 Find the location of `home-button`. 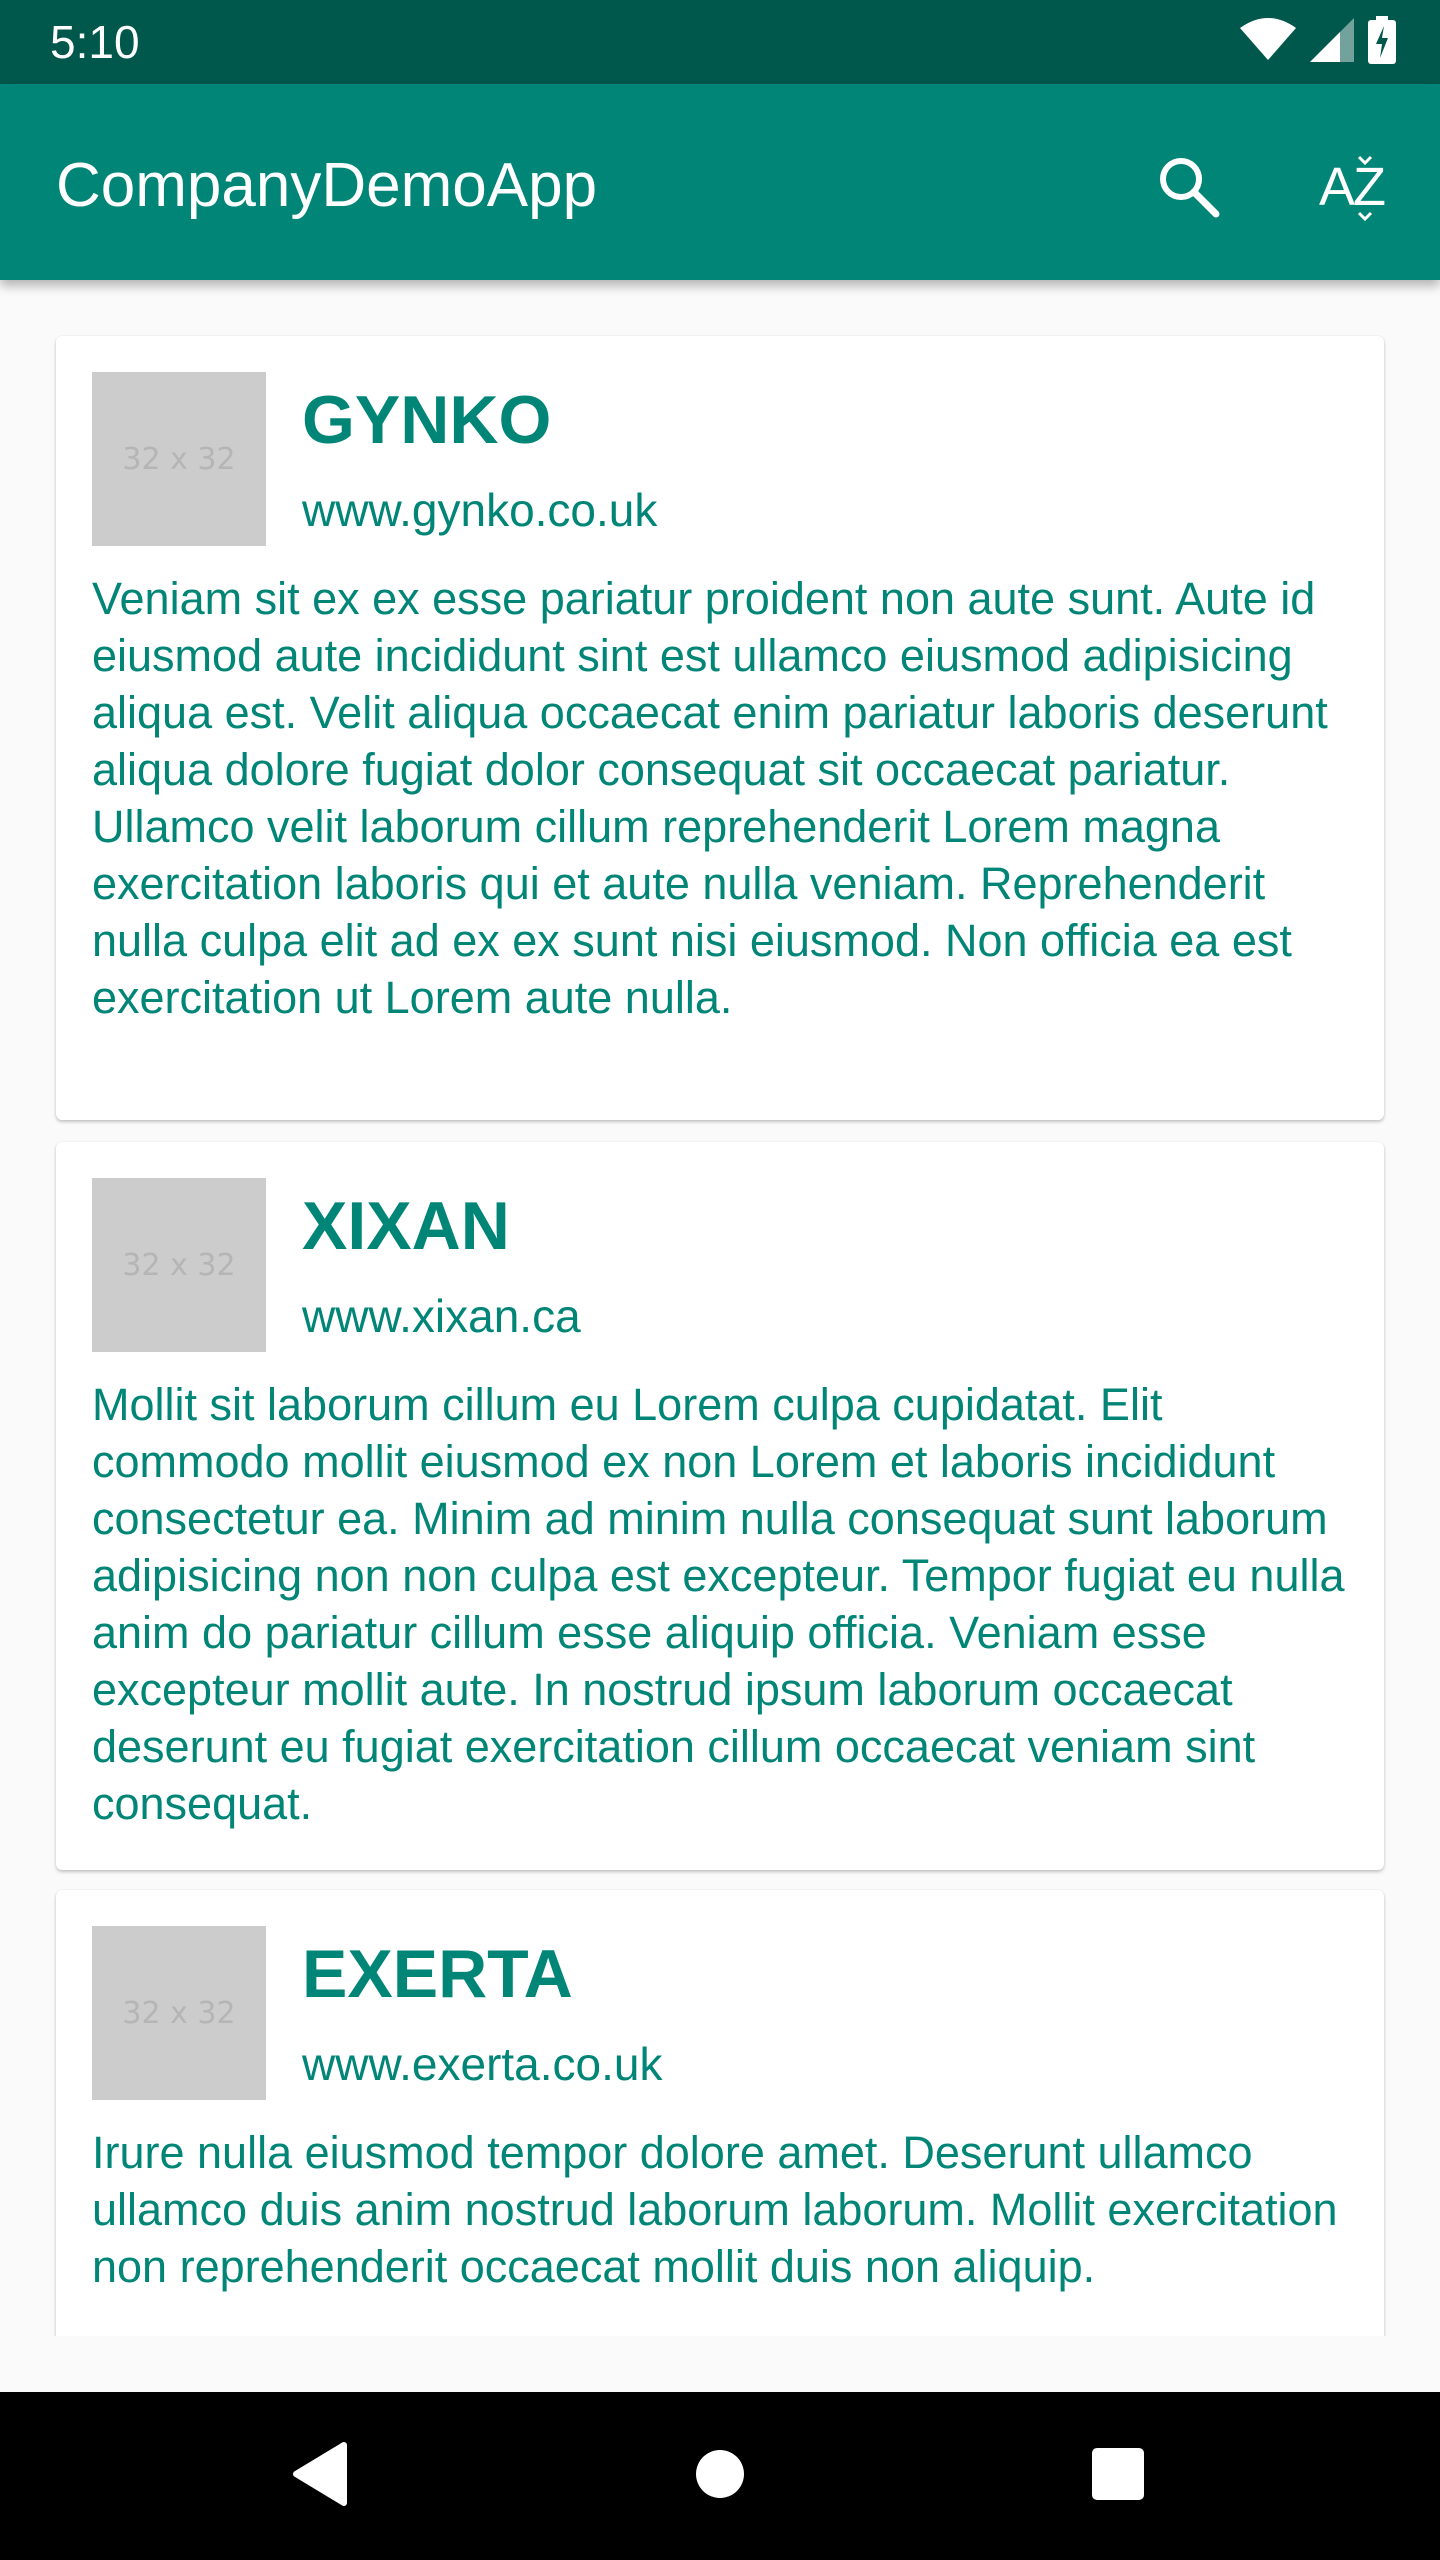

home-button is located at coordinates (720, 2476).